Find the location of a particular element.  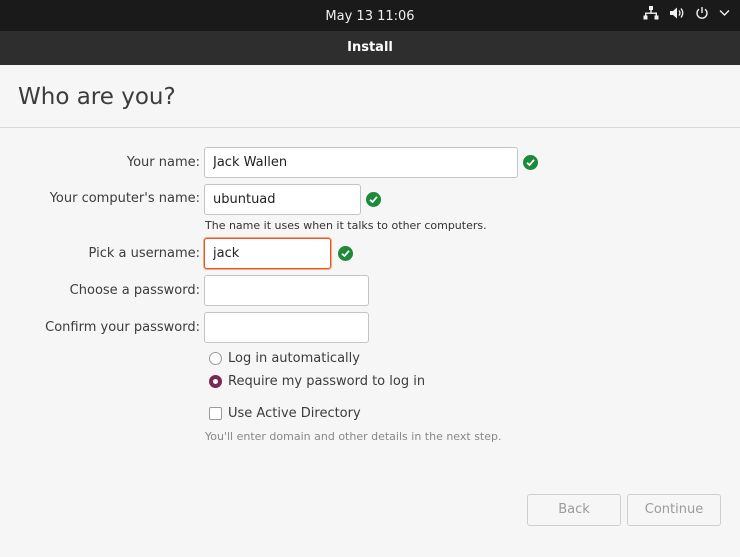

confirm-password-input is located at coordinates (286, 327).